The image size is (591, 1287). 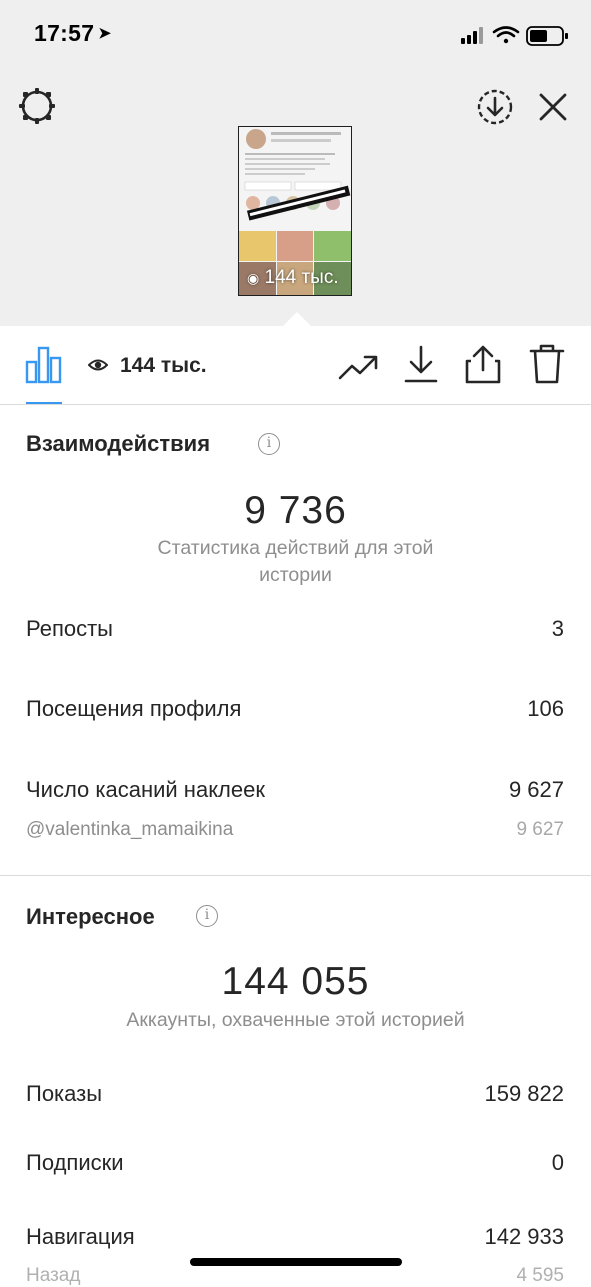 I want to click on save-story-button, so click(x=495, y=109).